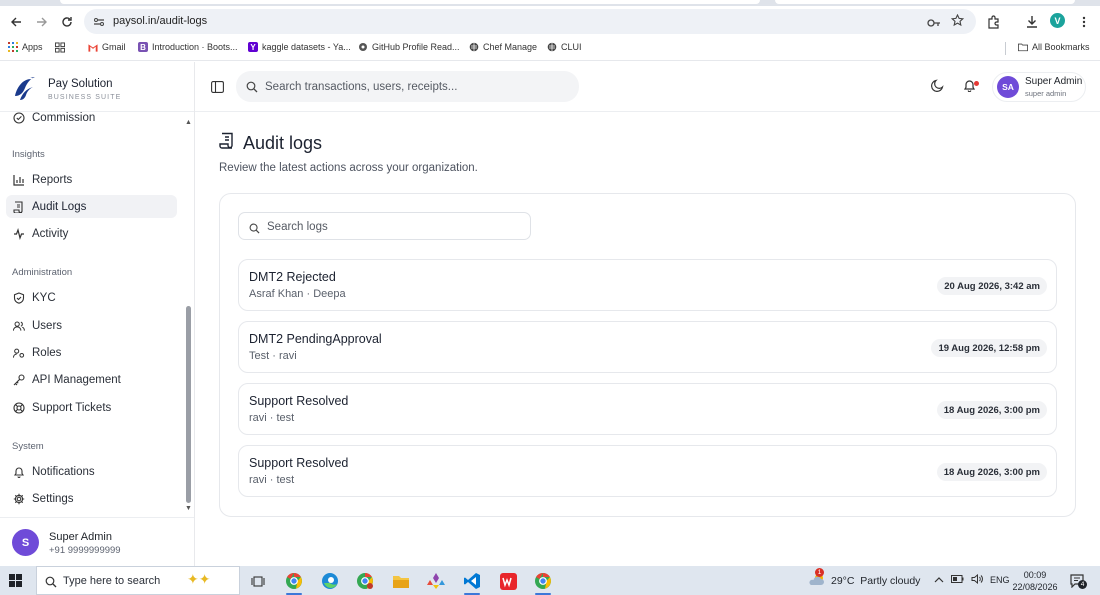 This screenshot has height=595, width=1100. What do you see at coordinates (188, 404) in the screenshot?
I see `sidebar-scrollbar-thumb` at bounding box center [188, 404].